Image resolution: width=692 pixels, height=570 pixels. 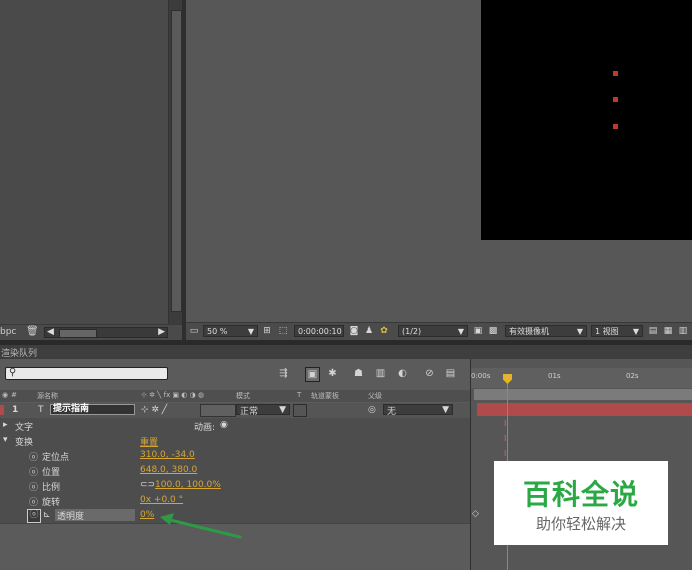 I want to click on stopwatch-active-icon: ⓞ, so click(x=34, y=516).